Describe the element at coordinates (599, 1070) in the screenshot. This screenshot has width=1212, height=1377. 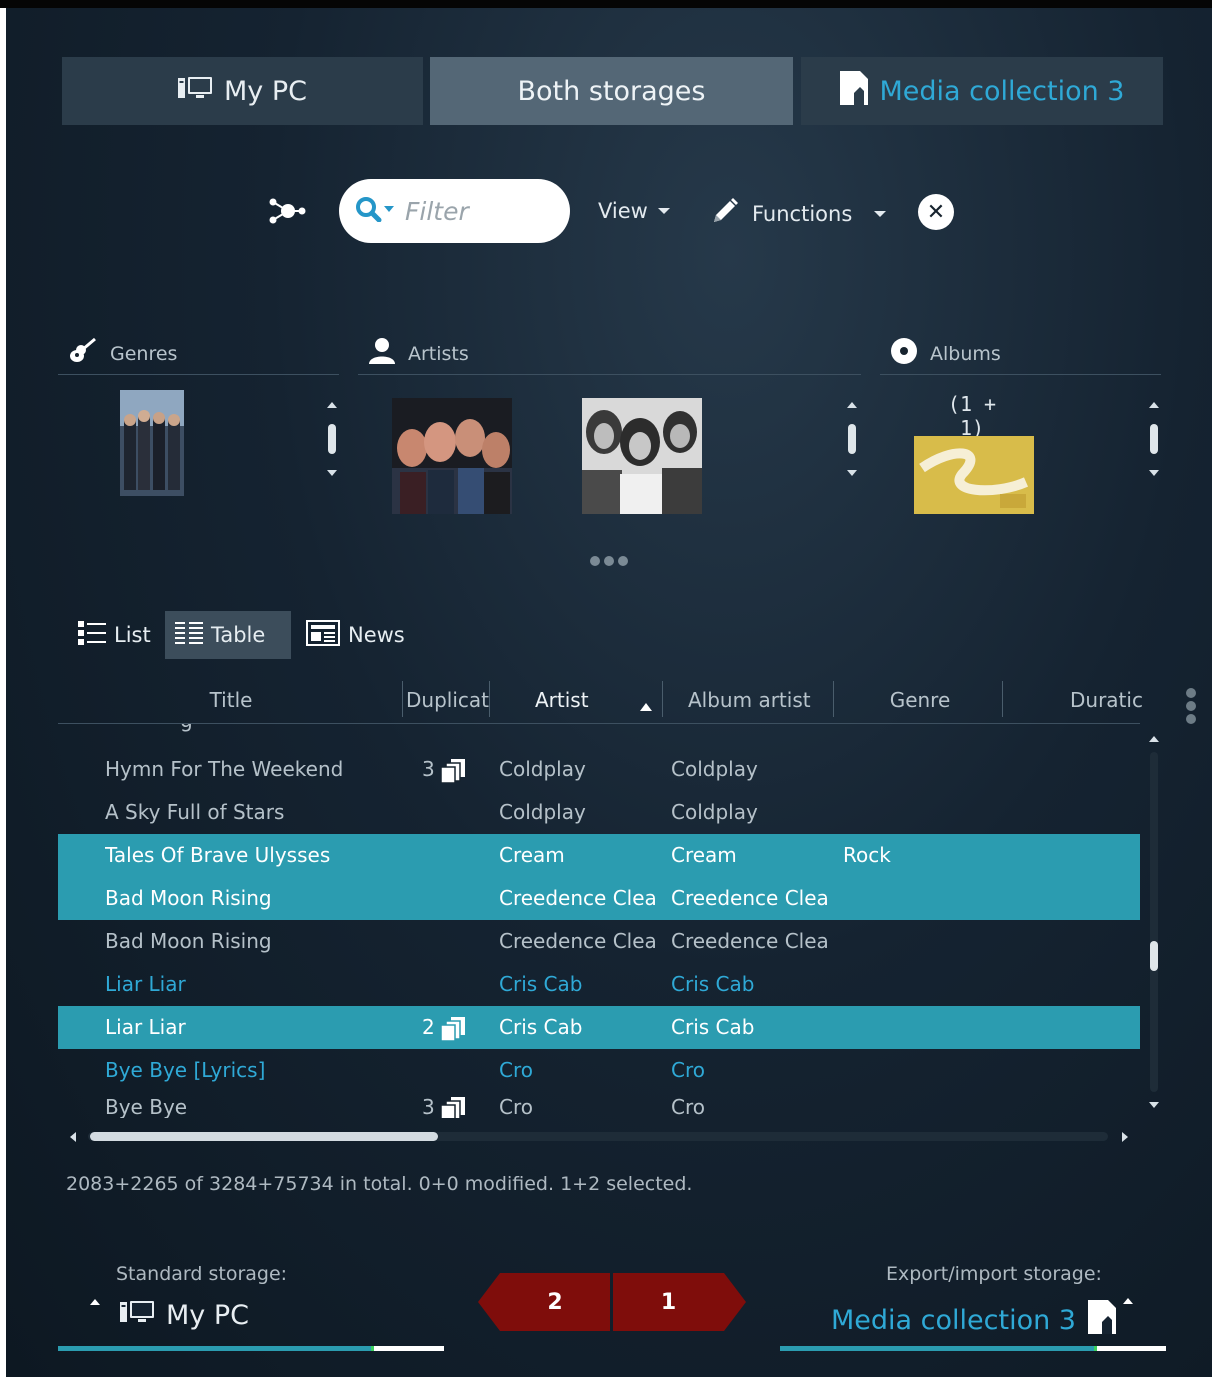
I see `table-row: Bye Bye [Lyrics] Cro Cro` at that location.